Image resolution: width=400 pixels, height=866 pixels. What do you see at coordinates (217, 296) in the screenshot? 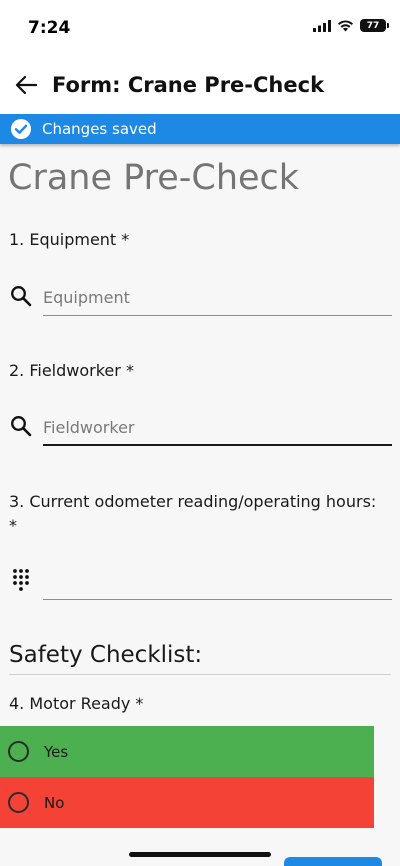
I see `equipment-input` at bounding box center [217, 296].